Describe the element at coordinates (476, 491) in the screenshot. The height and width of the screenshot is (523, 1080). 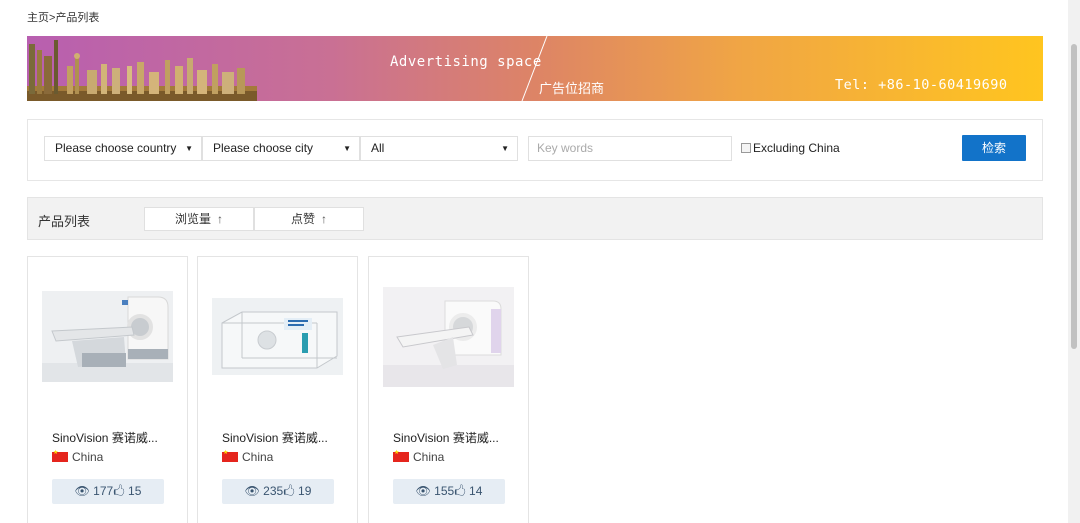
I see `like-count: 14` at that location.